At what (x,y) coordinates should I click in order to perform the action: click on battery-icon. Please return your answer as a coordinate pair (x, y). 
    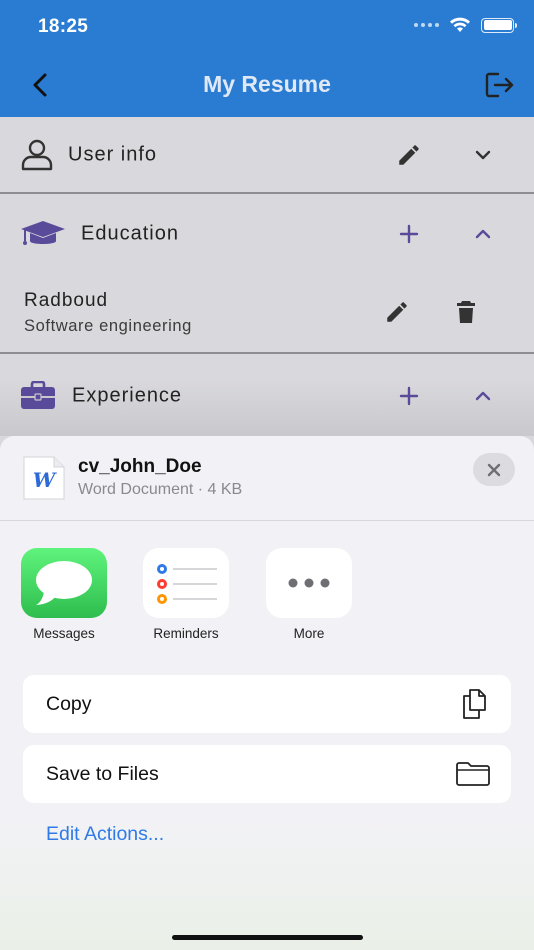
    Looking at the image, I should click on (499, 25).